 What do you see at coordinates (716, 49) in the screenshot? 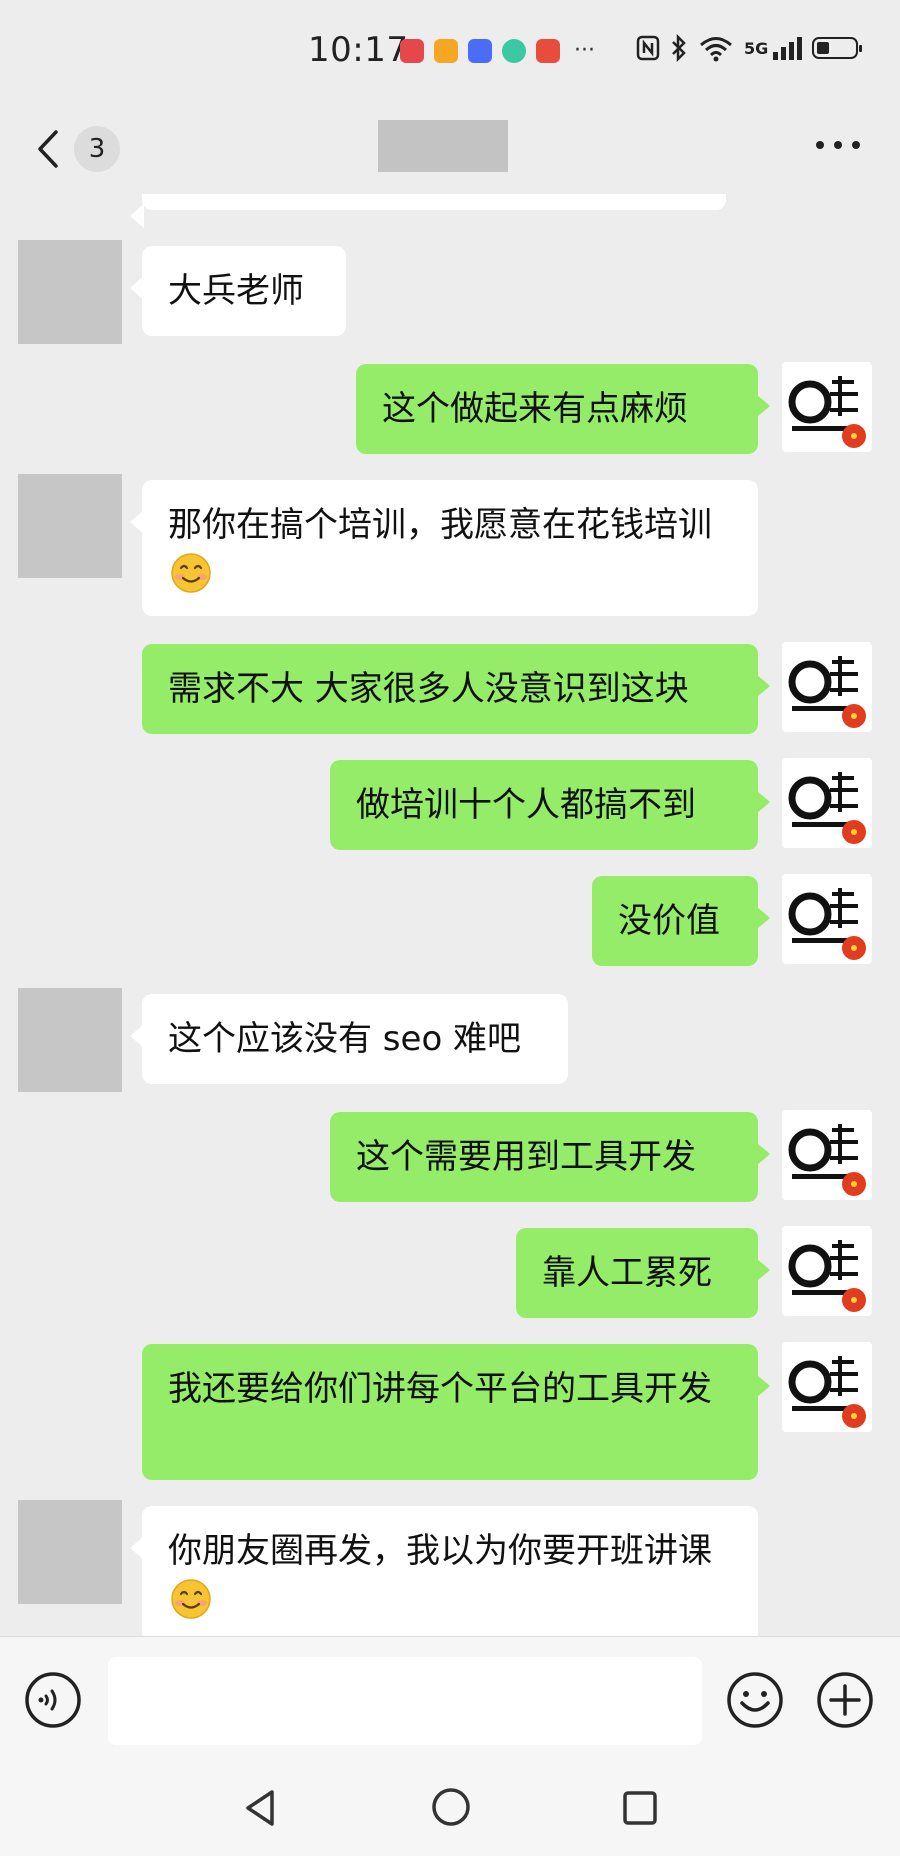
I see `wifi-icon` at bounding box center [716, 49].